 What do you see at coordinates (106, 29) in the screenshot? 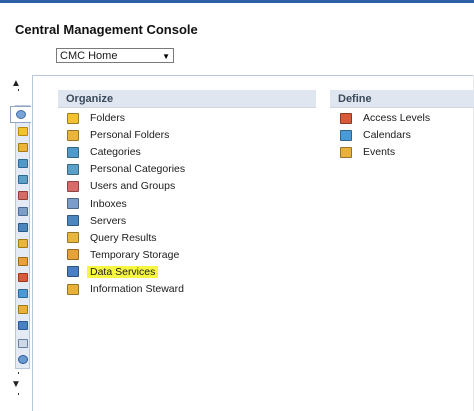
I see `page-title: Central Management Console` at bounding box center [106, 29].